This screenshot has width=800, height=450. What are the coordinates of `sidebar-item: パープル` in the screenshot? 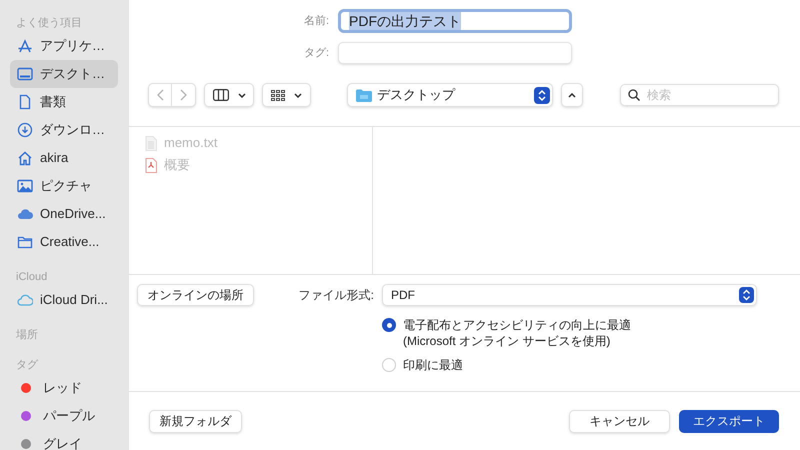 It's located at (64, 416).